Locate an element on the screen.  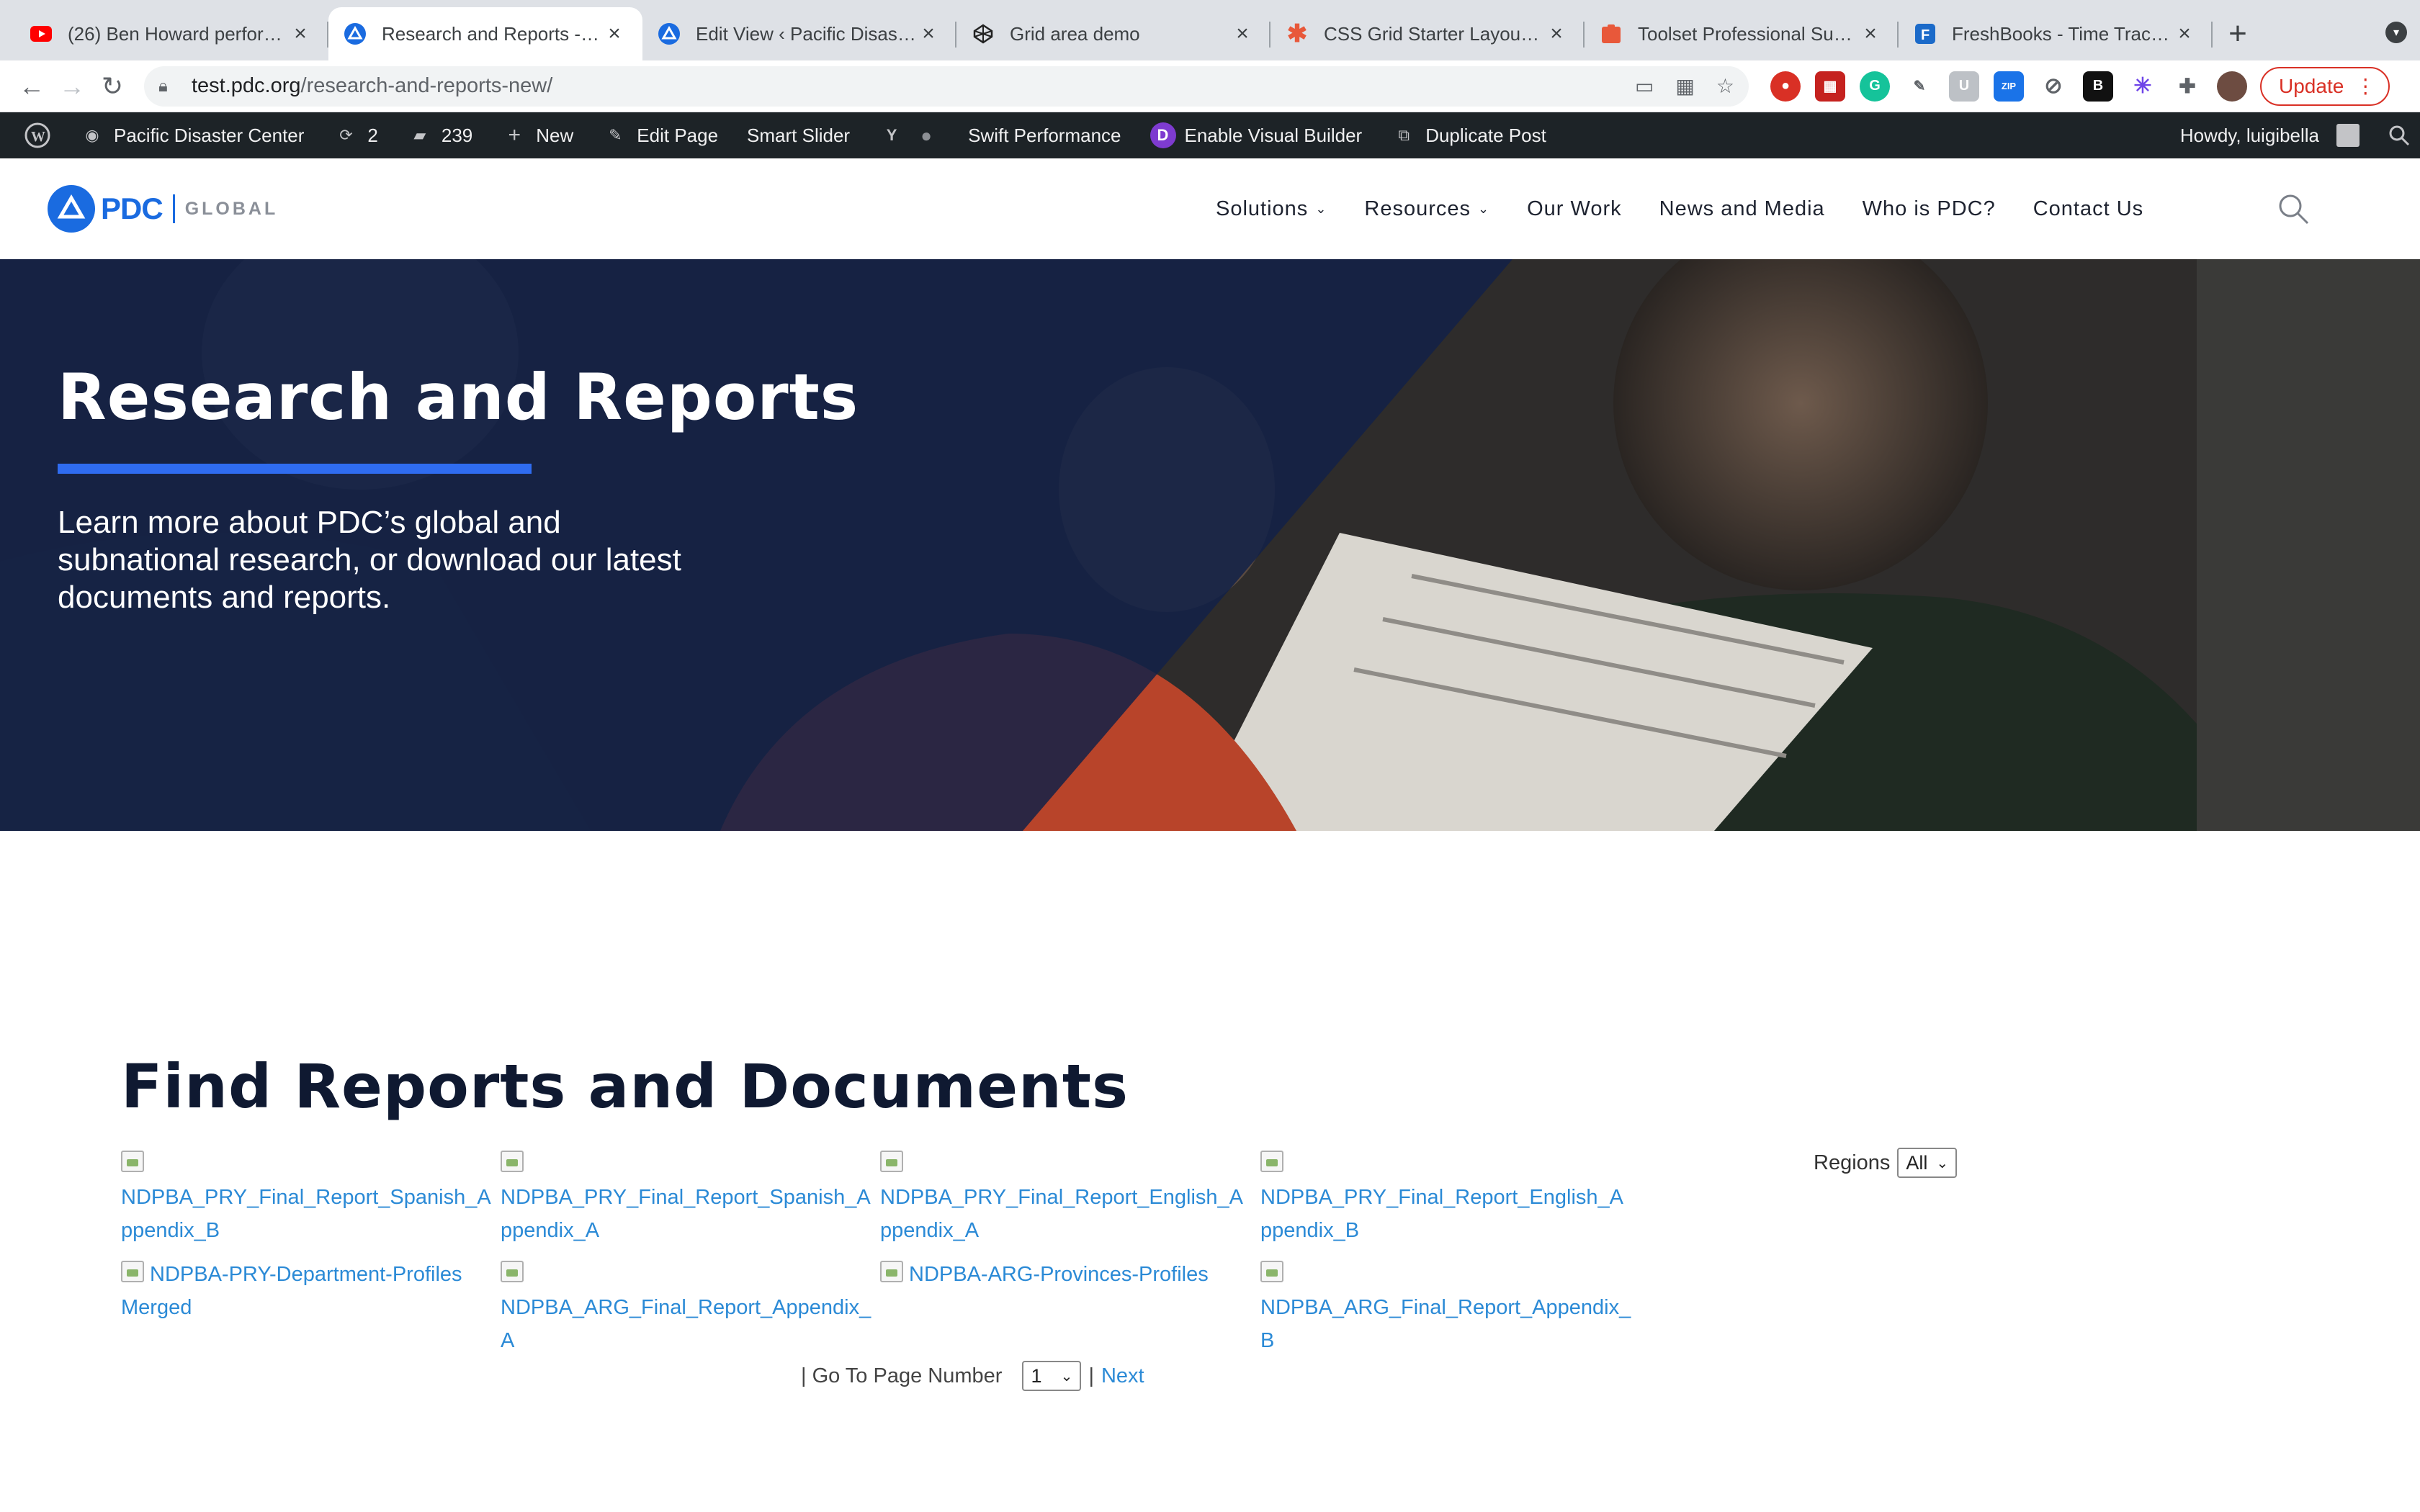
document-link: NDPBA_ARG_Final_Report_Appendix_B is located at coordinates (1447, 1307).